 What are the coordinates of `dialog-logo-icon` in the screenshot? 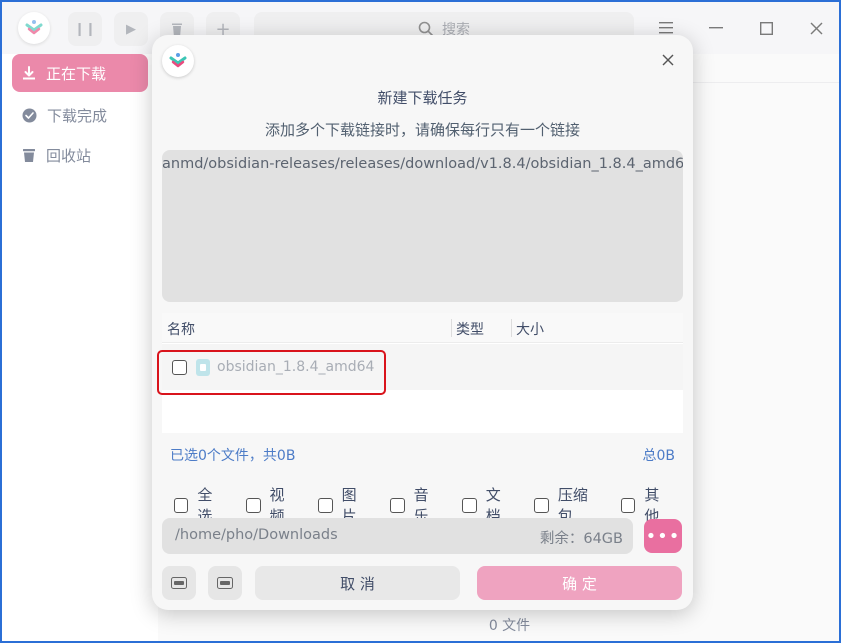 It's located at (178, 61).